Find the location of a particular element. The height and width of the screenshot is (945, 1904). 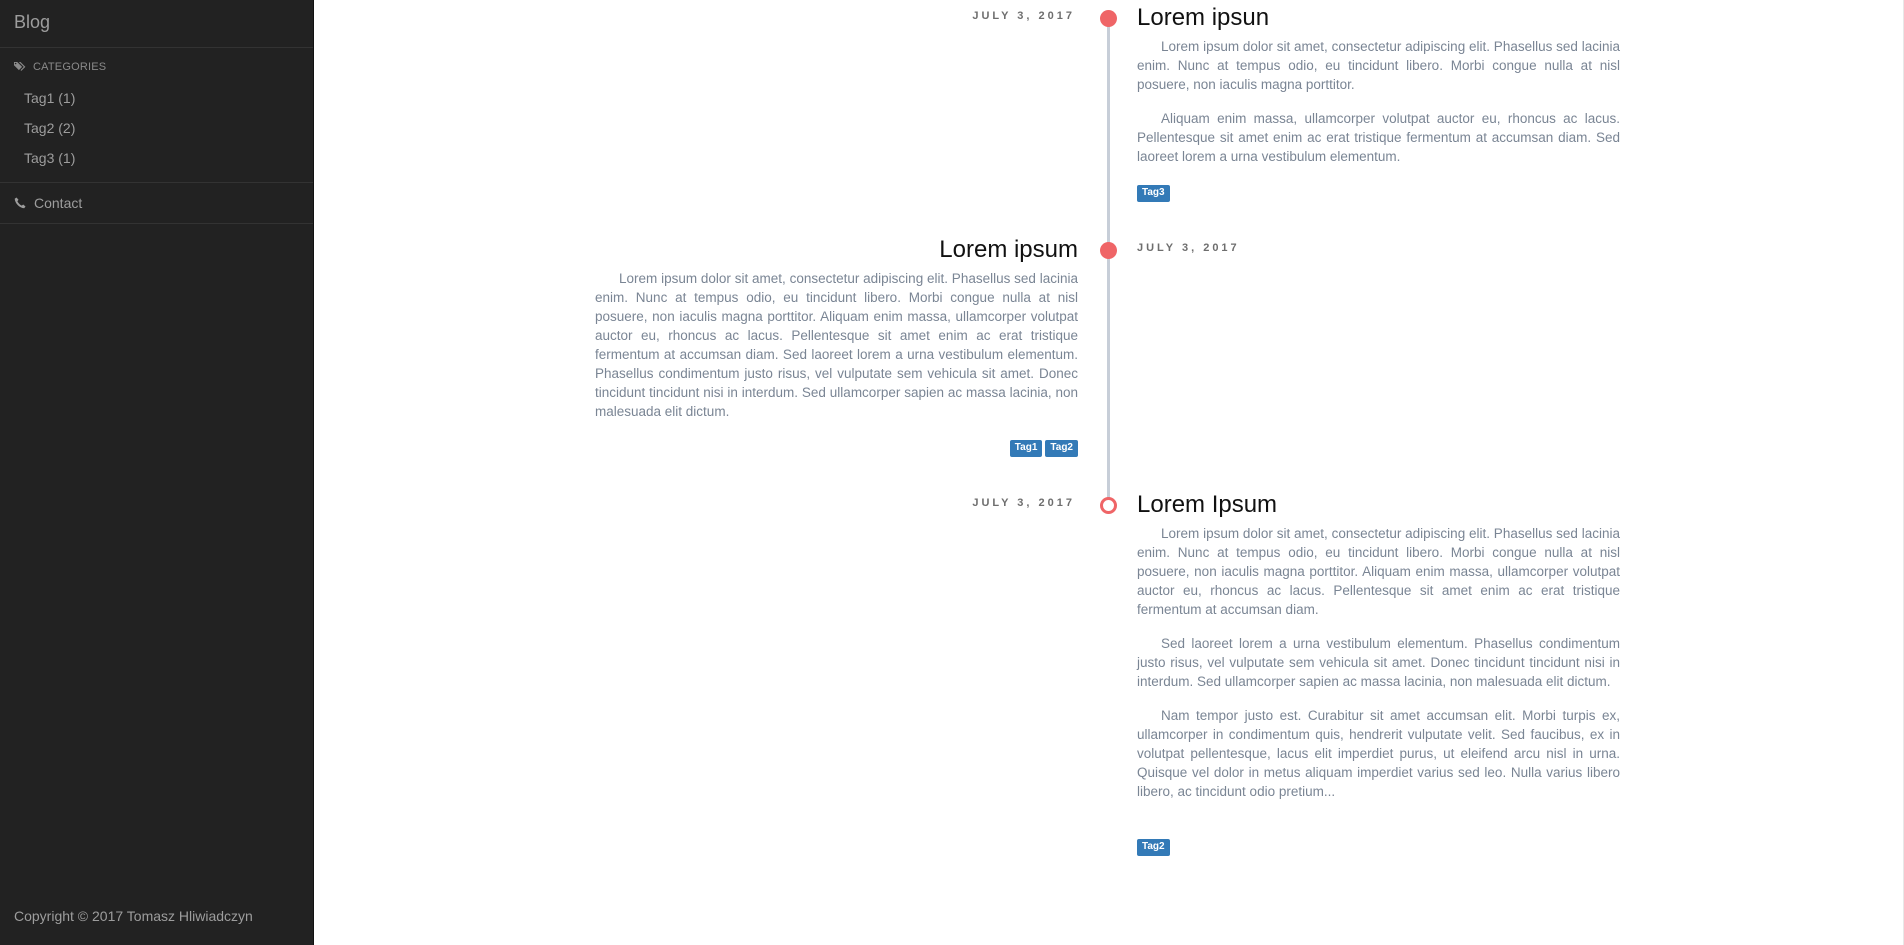

post-title: Lorem ipsun is located at coordinates (1203, 18).